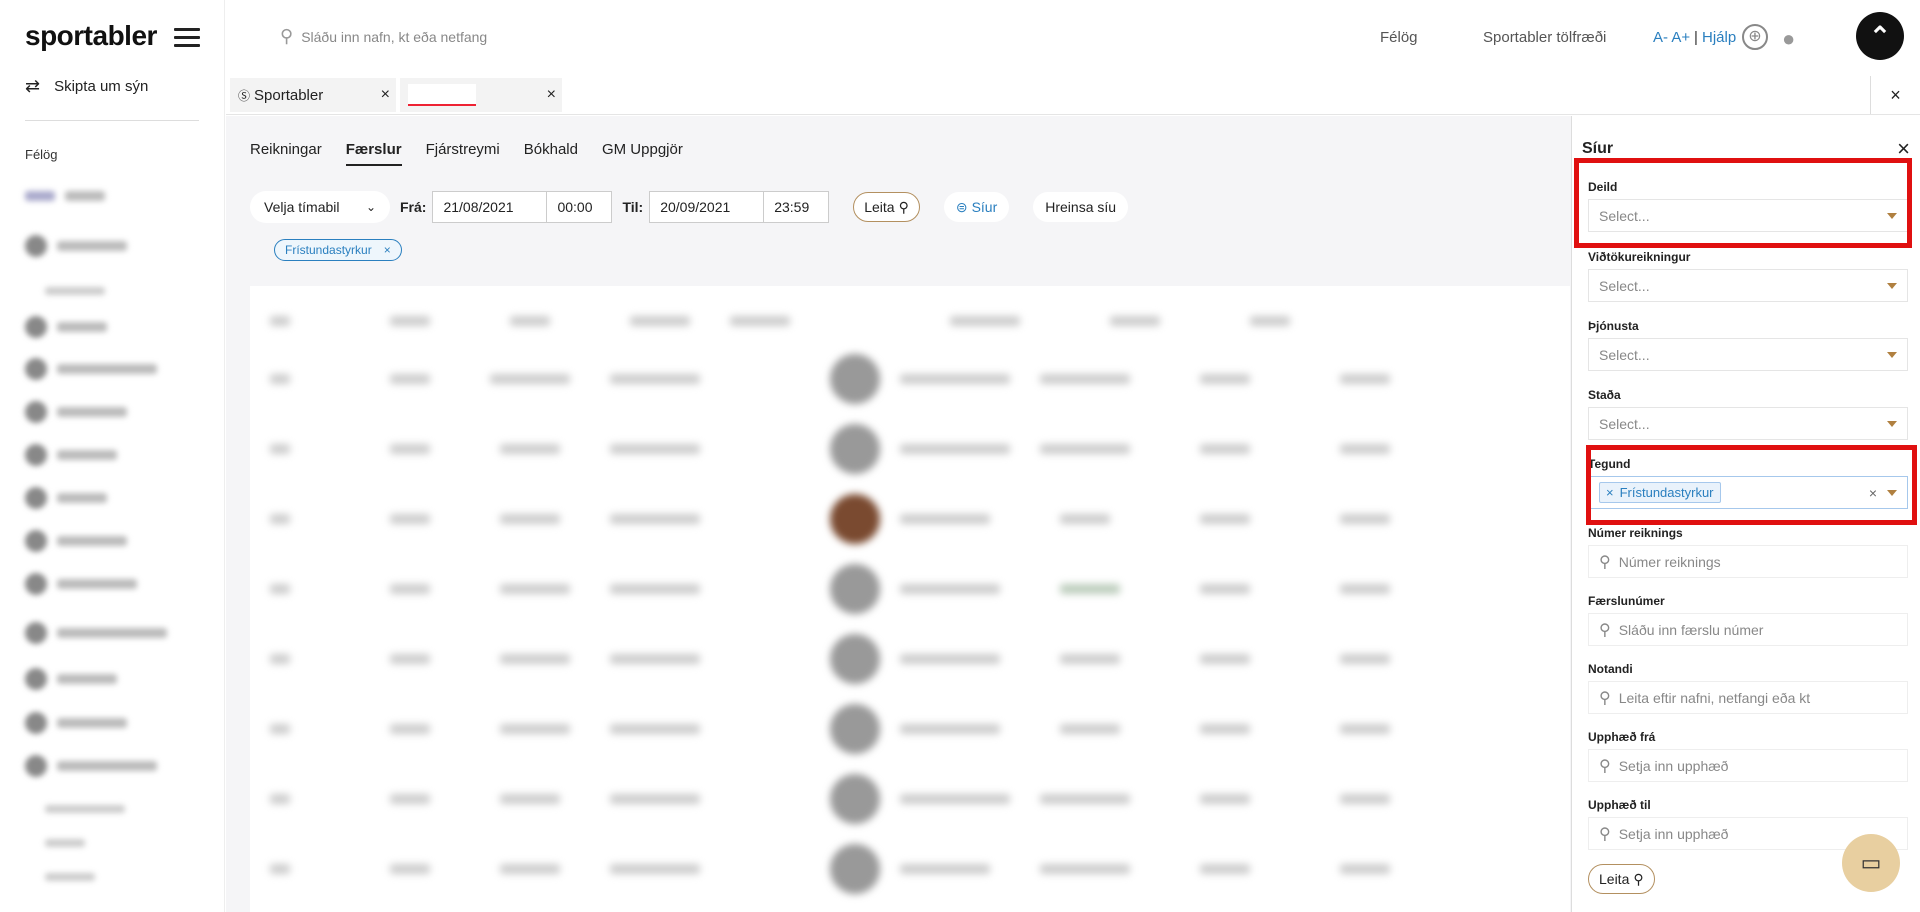  I want to click on tab-input-placeholder, so click(442, 95).